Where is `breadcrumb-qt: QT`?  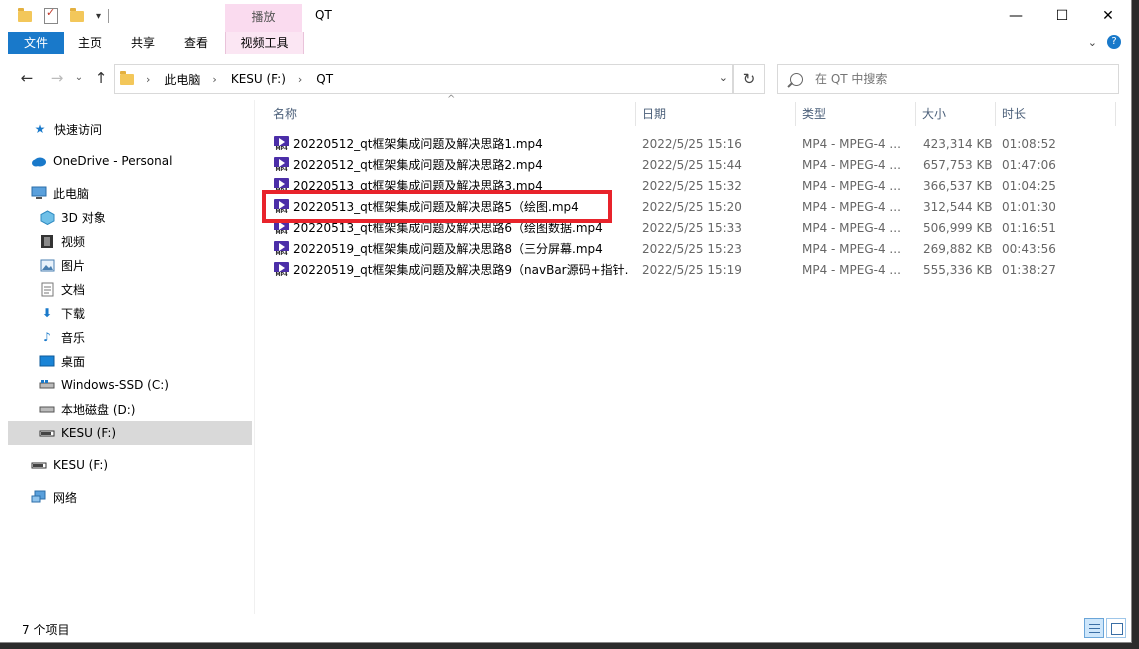 breadcrumb-qt: QT is located at coordinates (324, 79).